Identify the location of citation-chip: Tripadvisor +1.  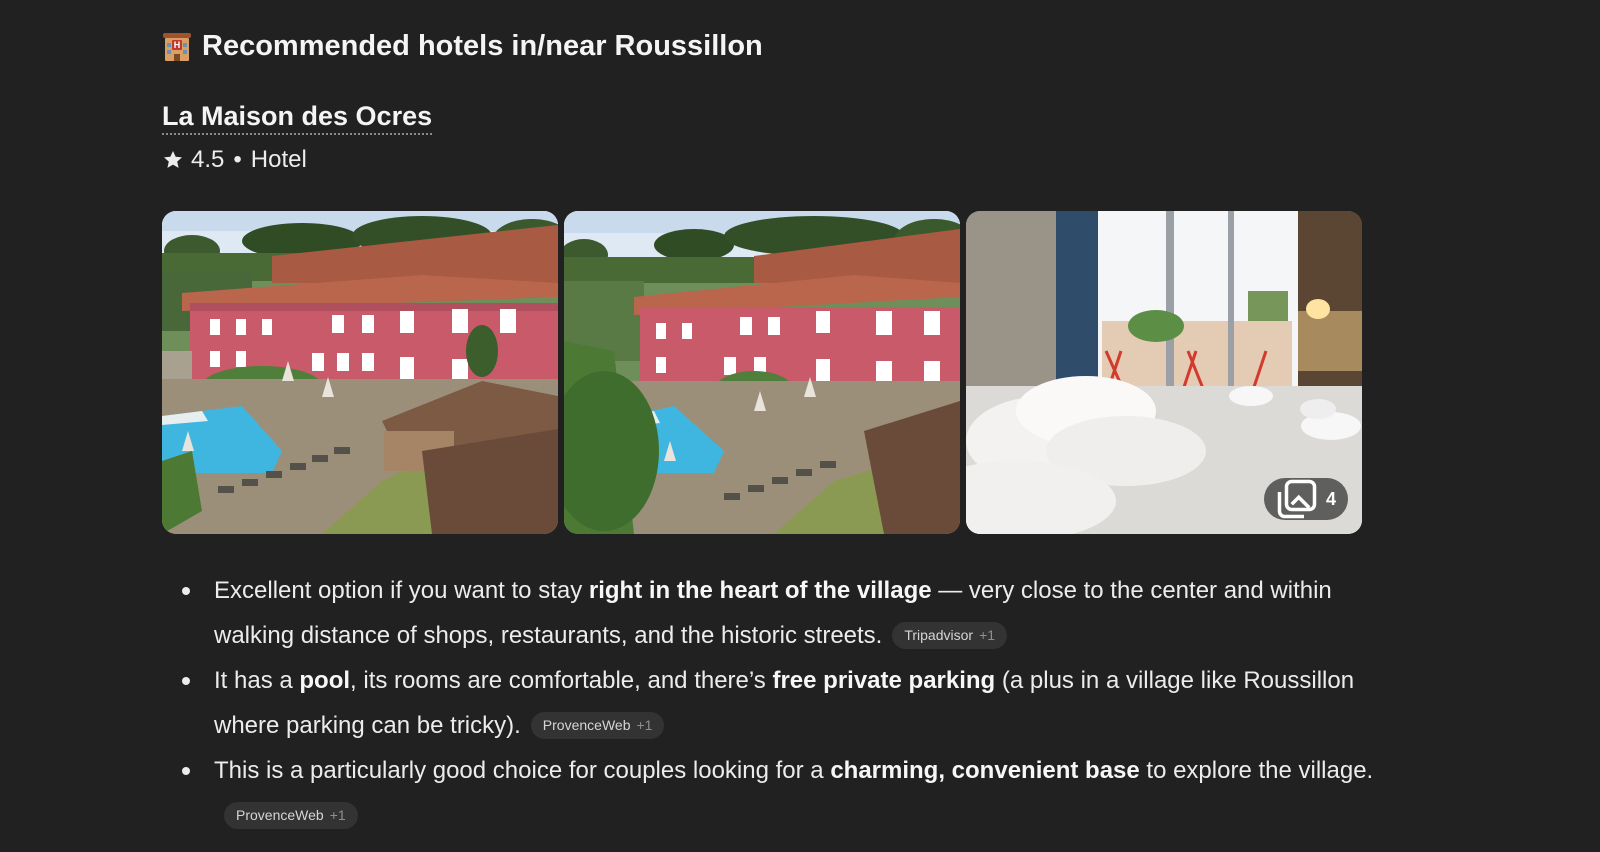
(950, 635).